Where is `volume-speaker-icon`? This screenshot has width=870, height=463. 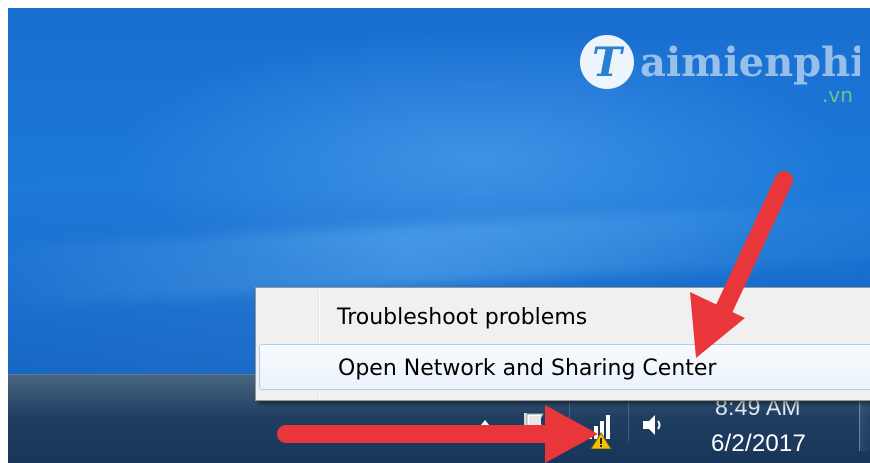
volume-speaker-icon is located at coordinates (654, 425).